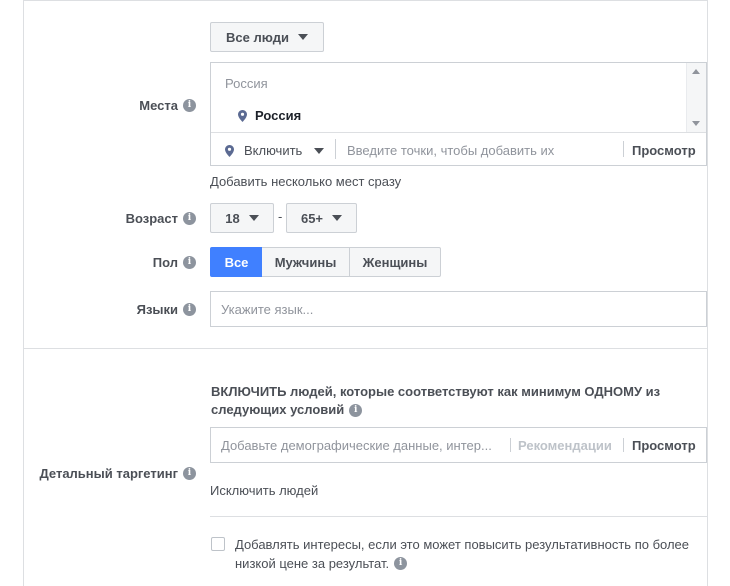 This screenshot has width=730, height=586. Describe the element at coordinates (696, 71) in the screenshot. I see `scroll-up-icon` at that location.